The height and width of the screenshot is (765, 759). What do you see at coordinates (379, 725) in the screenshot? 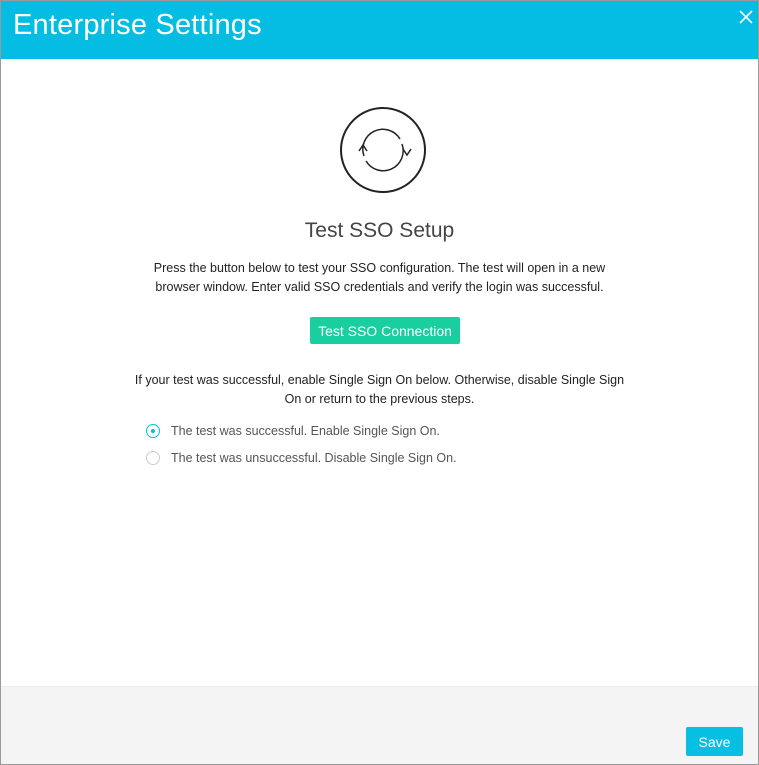
I see `dialog-footer` at bounding box center [379, 725].